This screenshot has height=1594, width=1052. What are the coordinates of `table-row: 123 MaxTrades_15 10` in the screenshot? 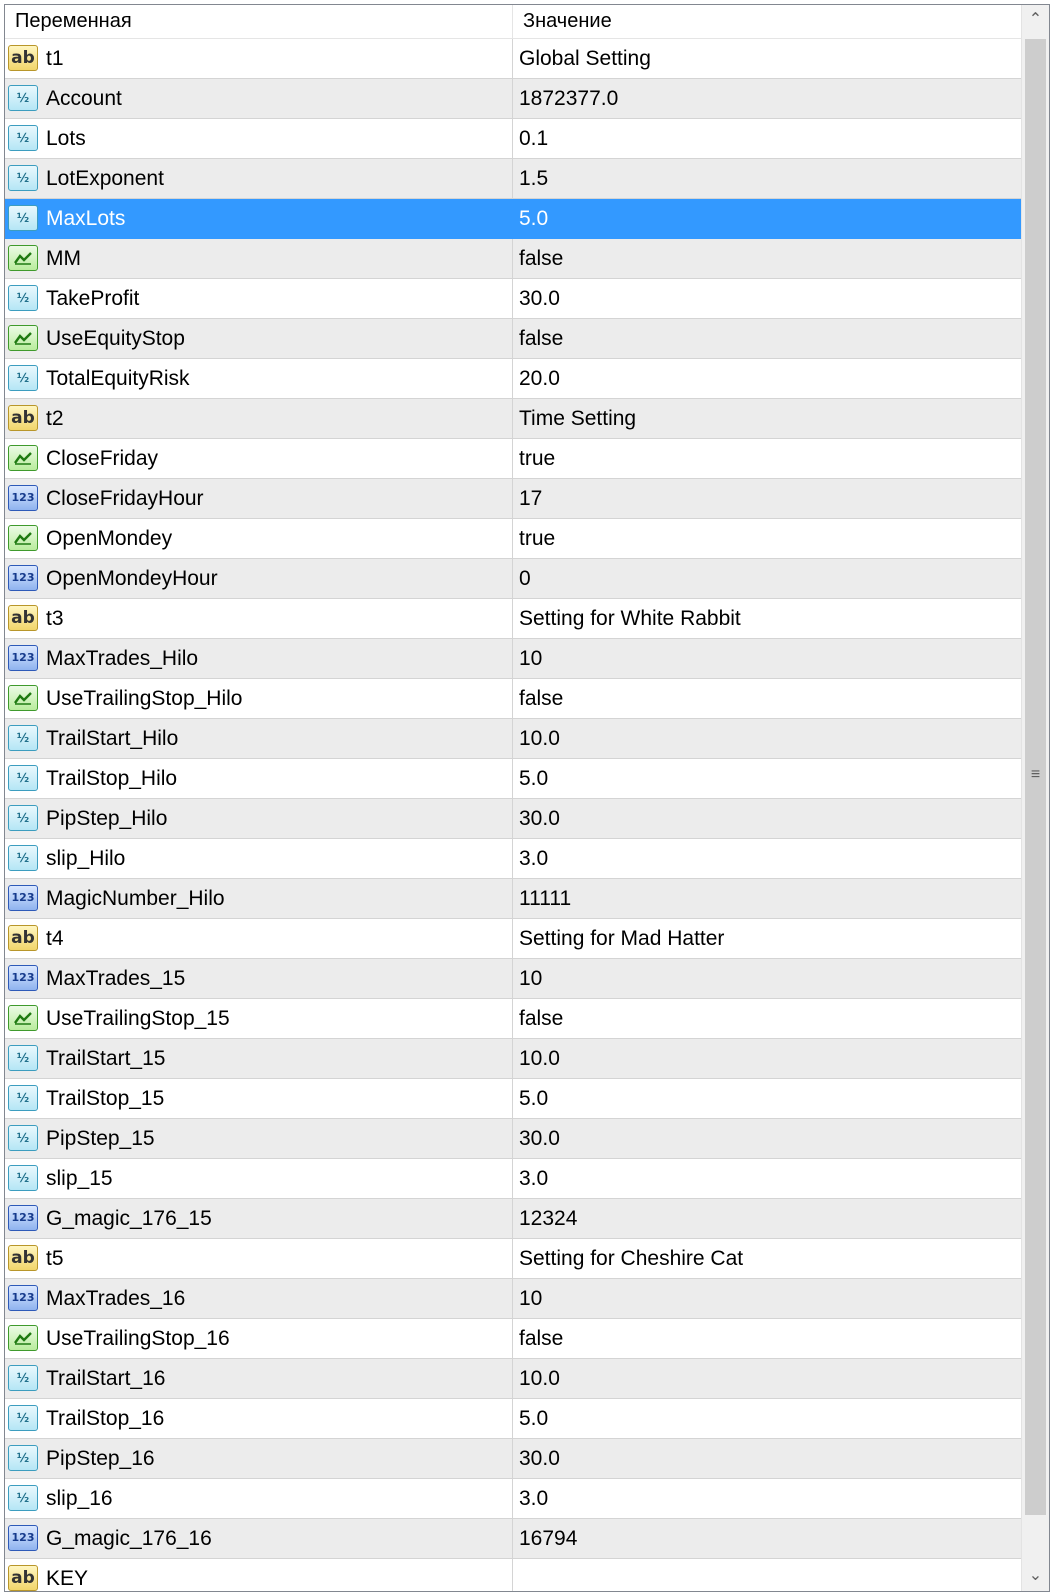 It's located at (513, 979).